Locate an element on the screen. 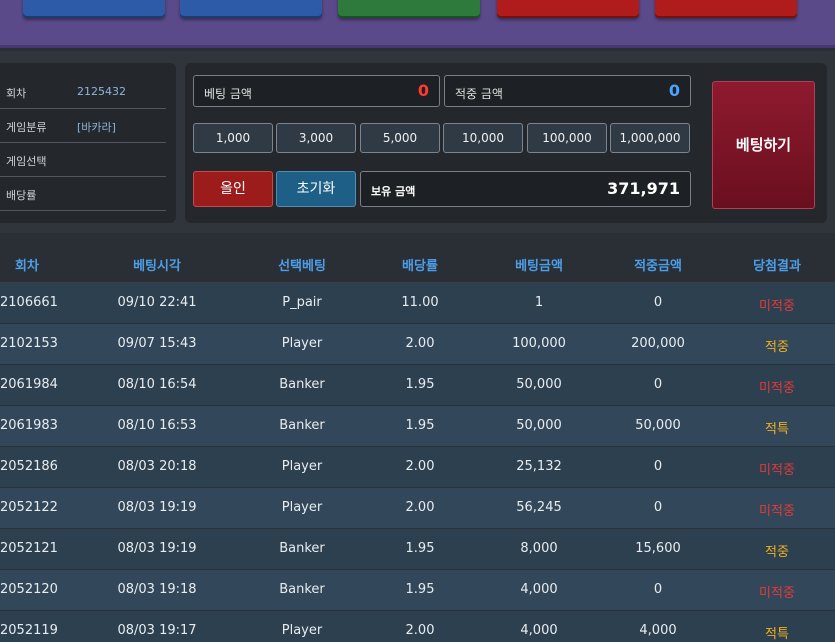  info-row-round: 회차 2125432 is located at coordinates (83, 92).